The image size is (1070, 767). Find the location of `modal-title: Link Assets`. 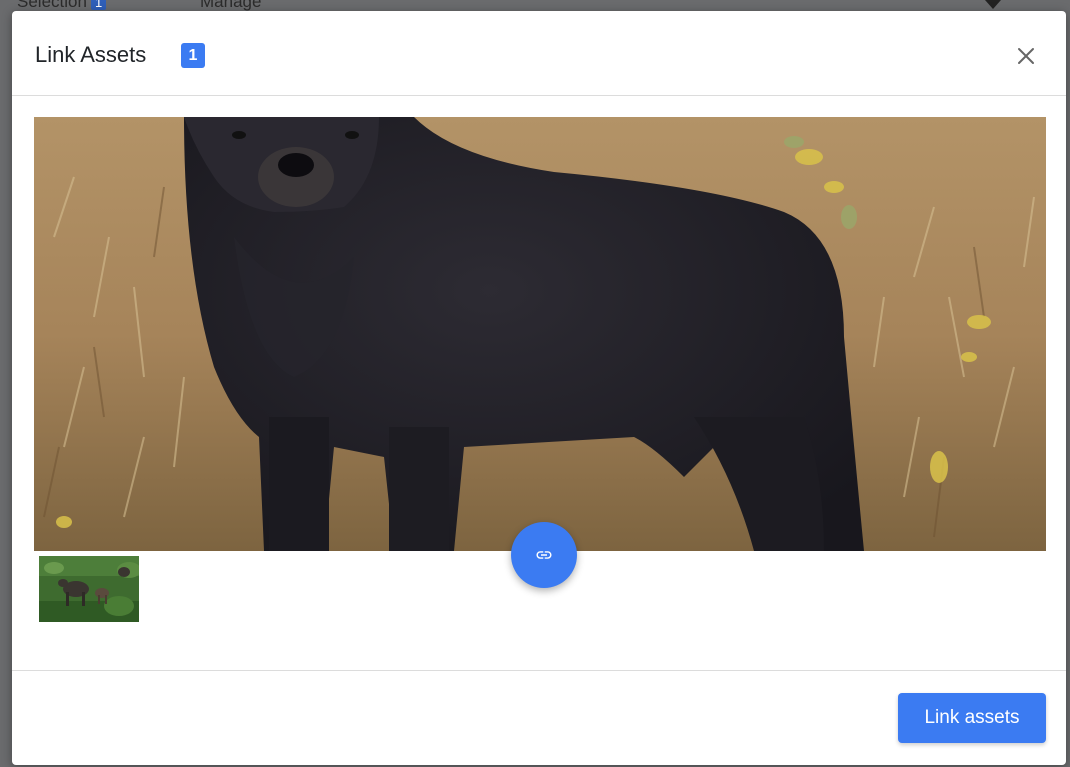

modal-title: Link Assets is located at coordinates (91, 54).